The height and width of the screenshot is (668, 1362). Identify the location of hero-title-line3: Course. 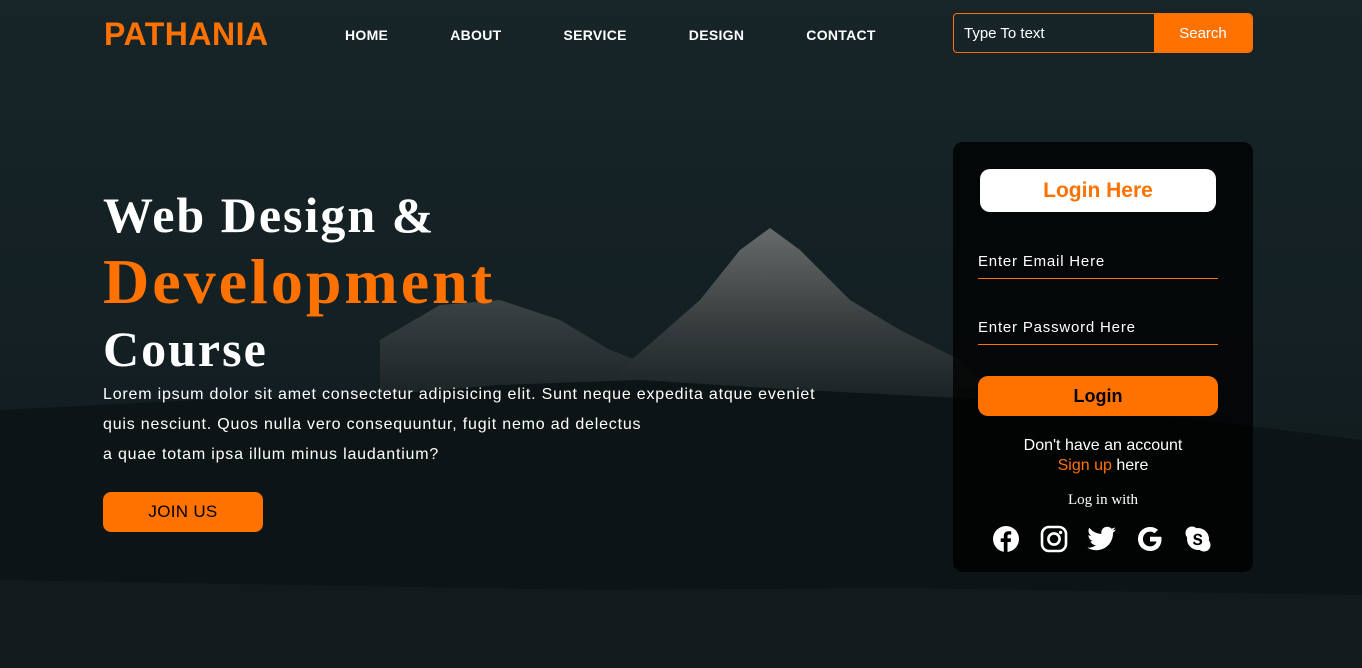
(185, 349).